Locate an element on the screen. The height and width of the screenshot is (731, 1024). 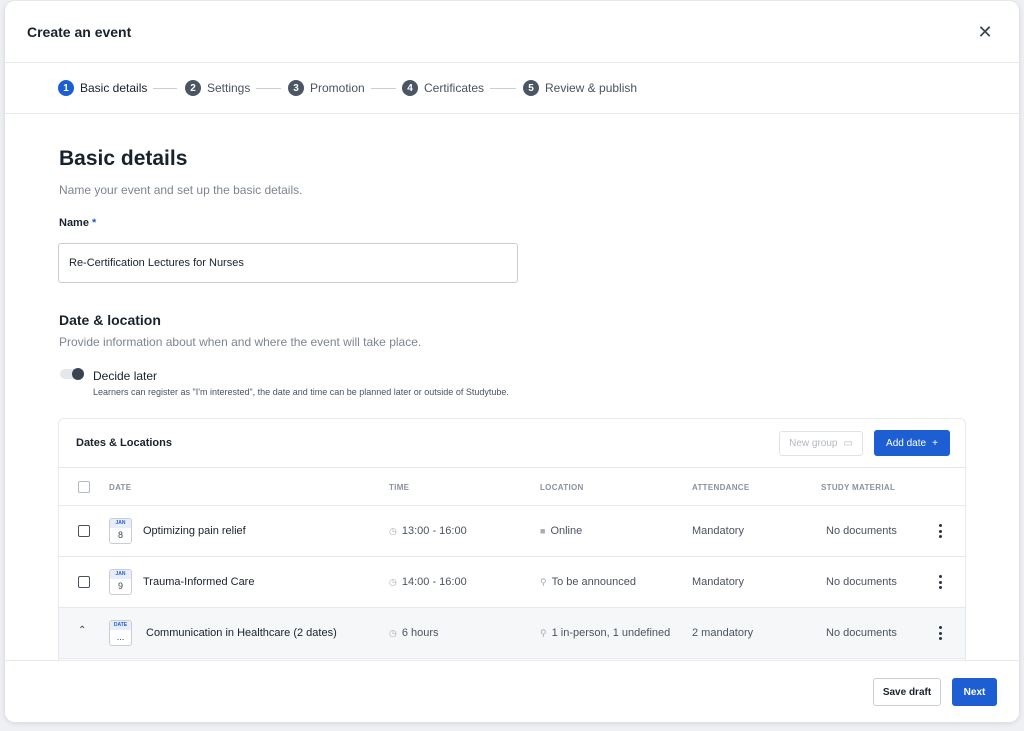
row-location-text: Online is located at coordinates (566, 531).